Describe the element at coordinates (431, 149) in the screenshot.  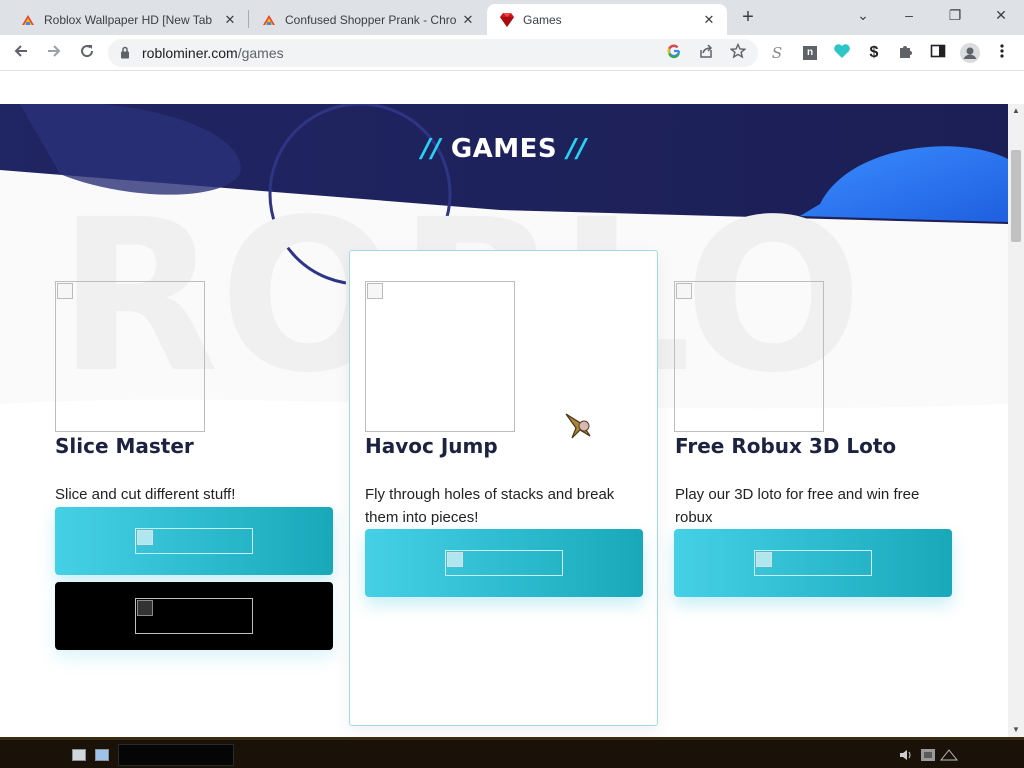
I see `title-prefix: //` at that location.